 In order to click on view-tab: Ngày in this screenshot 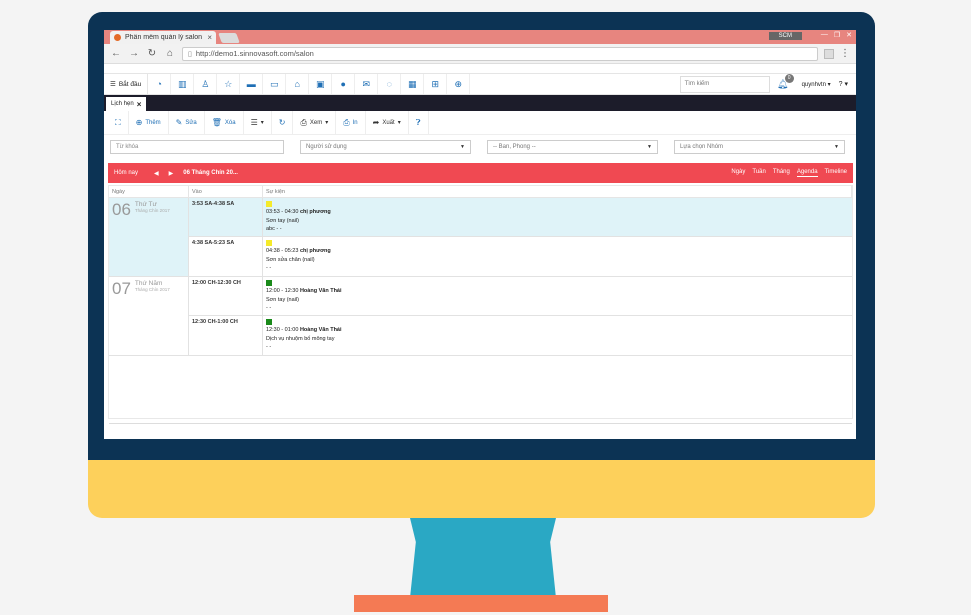, I will do `click(738, 173)`.